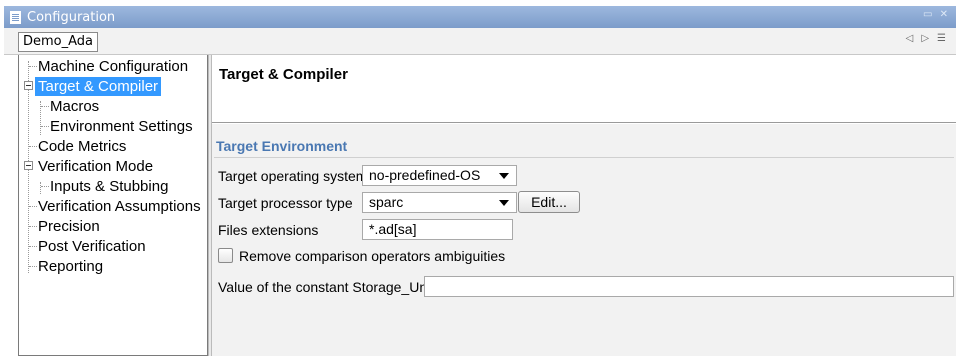  I want to click on tree-item-code-metrics: Code Metrics, so click(82, 146).